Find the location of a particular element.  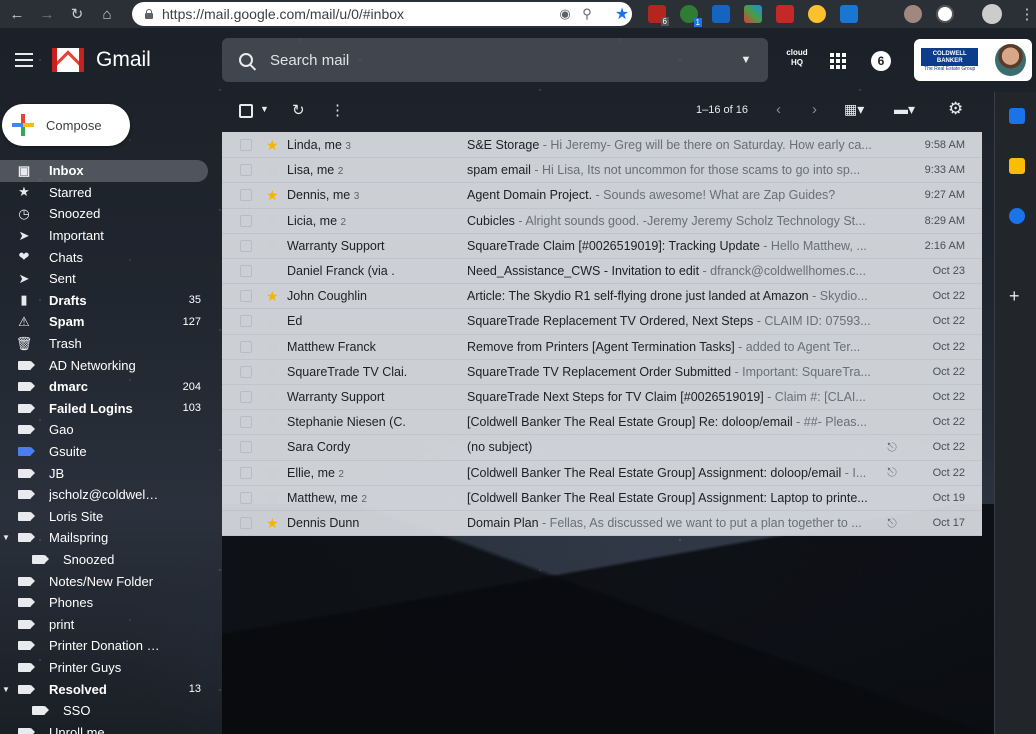

sidebar-item-gsuite: Gsuite is located at coordinates (105, 452).